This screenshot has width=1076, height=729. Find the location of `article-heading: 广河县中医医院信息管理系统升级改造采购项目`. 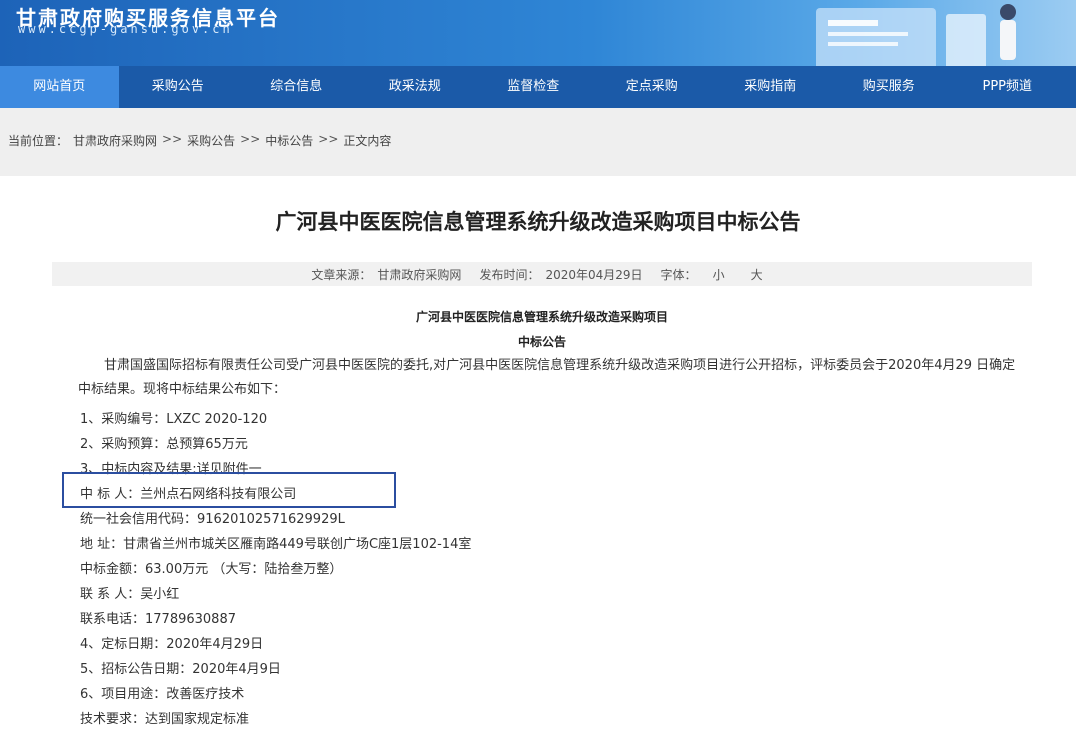

article-heading: 广河县中医医院信息管理系统升级改造采购项目 is located at coordinates (541, 317).